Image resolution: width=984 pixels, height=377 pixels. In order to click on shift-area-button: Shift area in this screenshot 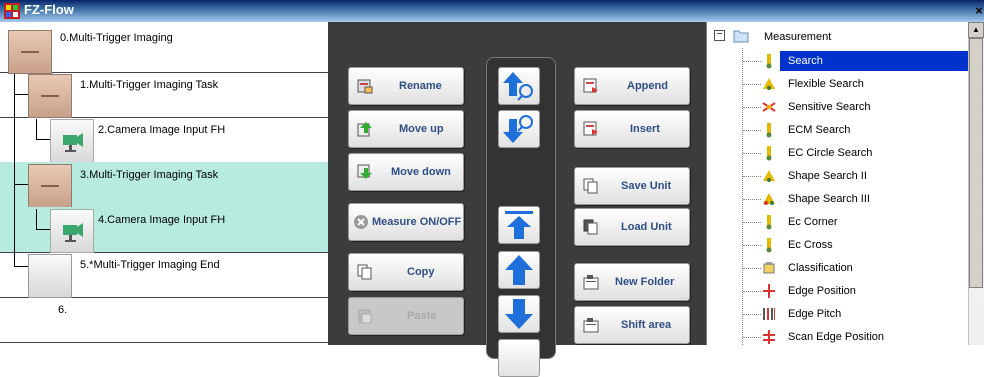, I will do `click(632, 325)`.